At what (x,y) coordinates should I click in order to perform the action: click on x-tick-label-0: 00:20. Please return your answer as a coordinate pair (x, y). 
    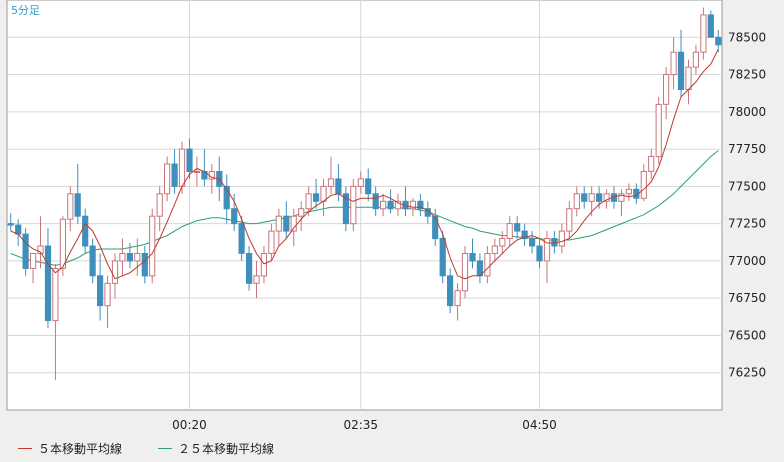
    Looking at the image, I should click on (189, 425).